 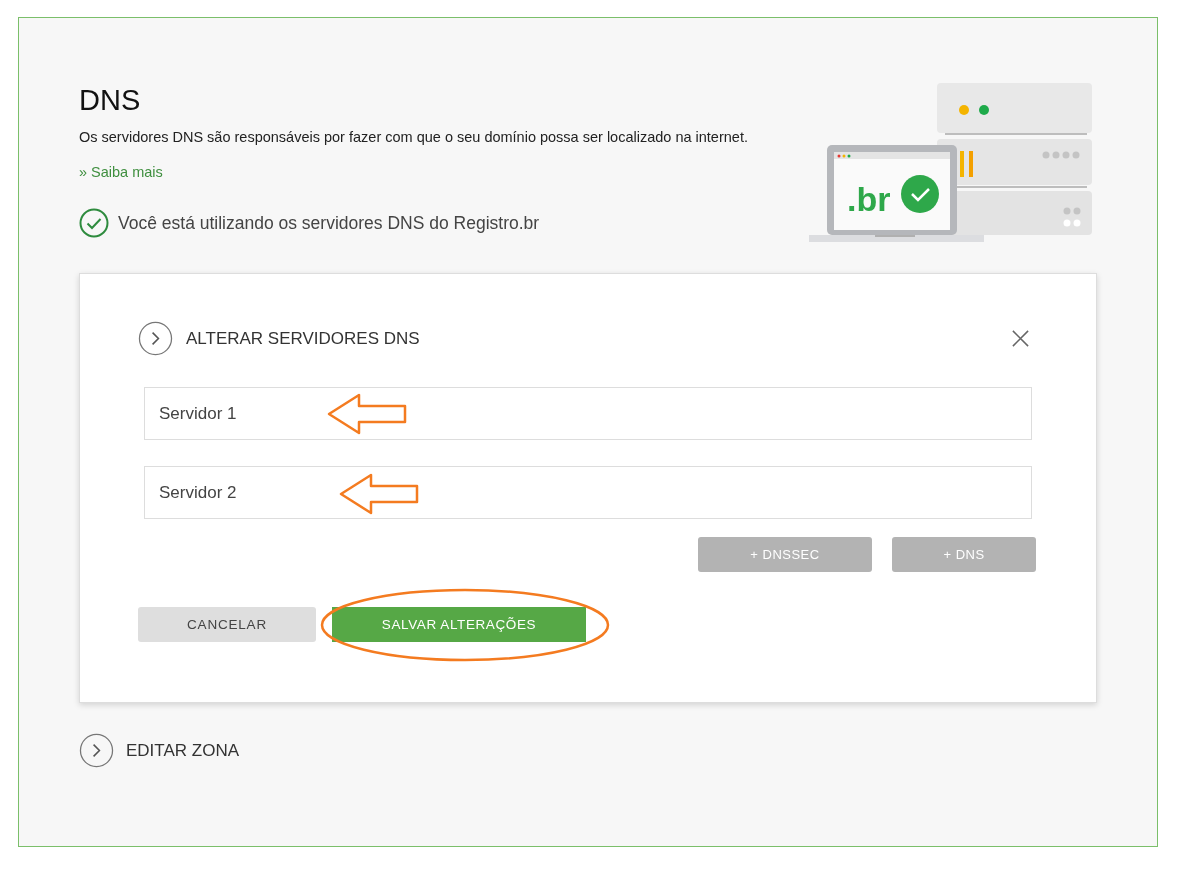 What do you see at coordinates (121, 172) in the screenshot?
I see `learn-more-link: » Saiba mais` at bounding box center [121, 172].